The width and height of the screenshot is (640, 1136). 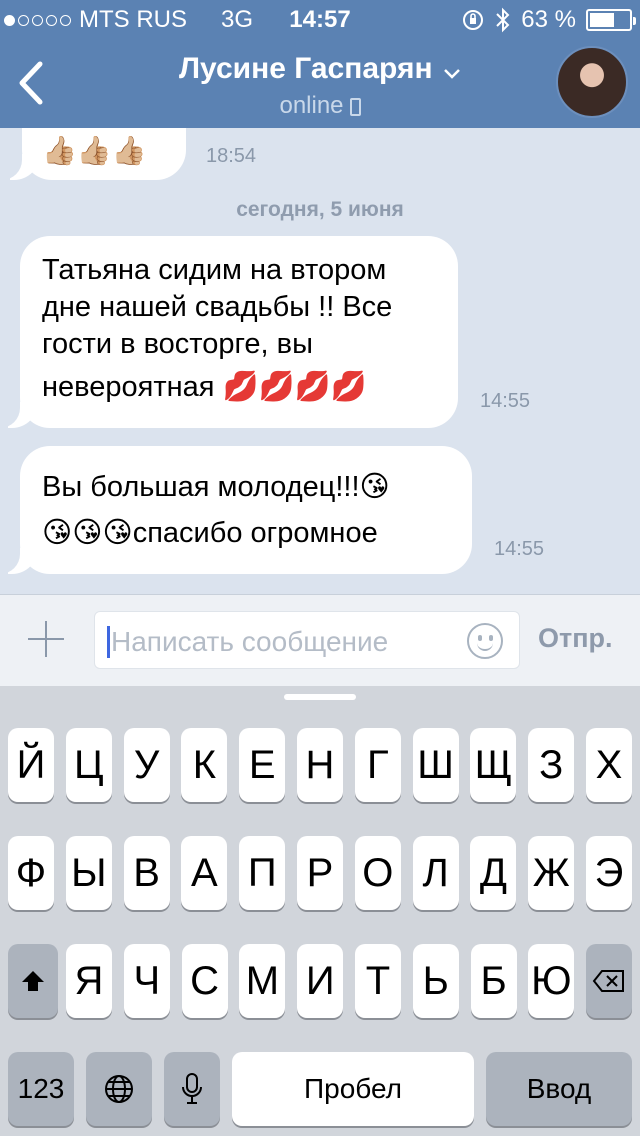 I want to click on date-separator: сегодня, 5 июня, so click(x=320, y=209).